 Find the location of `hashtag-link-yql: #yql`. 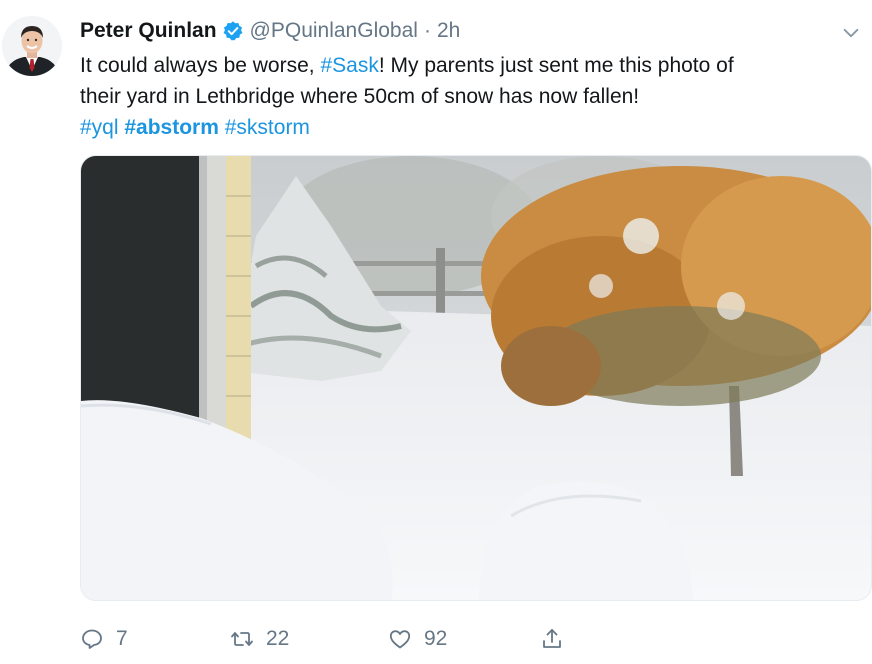

hashtag-link-yql: #yql is located at coordinates (99, 127).